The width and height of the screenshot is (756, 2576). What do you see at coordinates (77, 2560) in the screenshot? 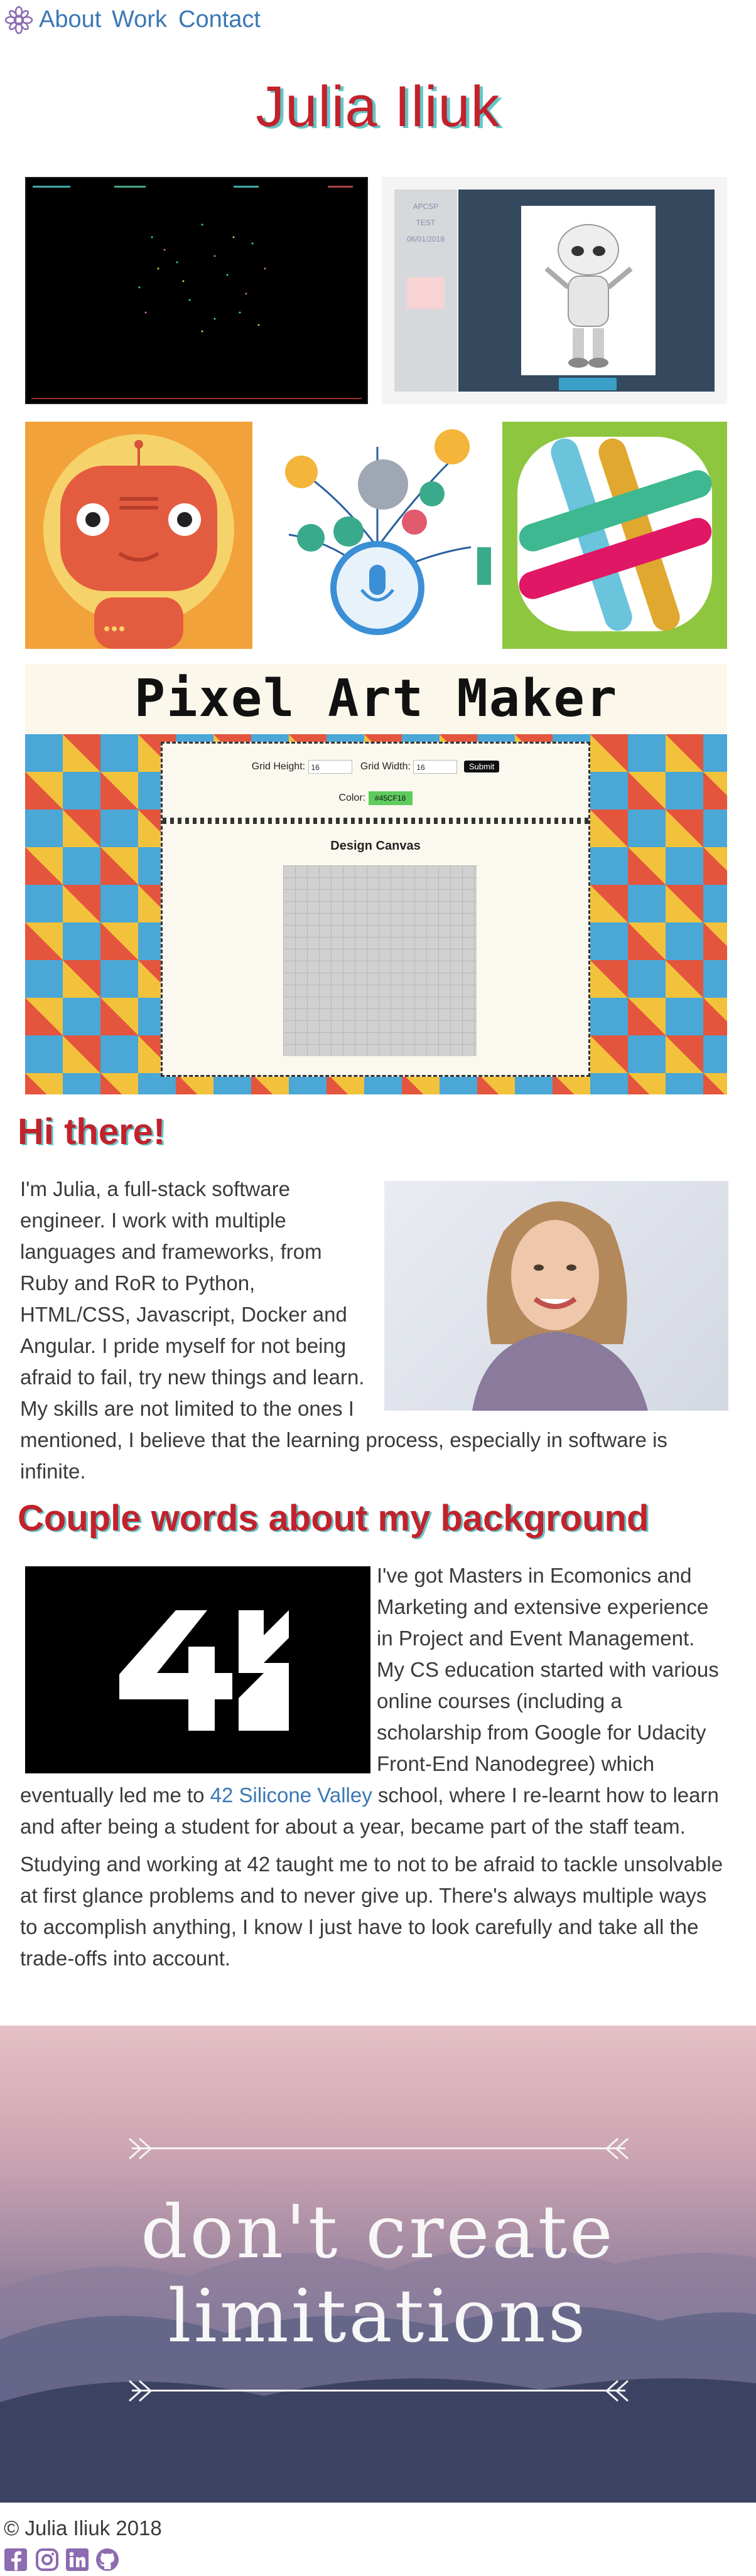
I see `linkedin-icon` at bounding box center [77, 2560].